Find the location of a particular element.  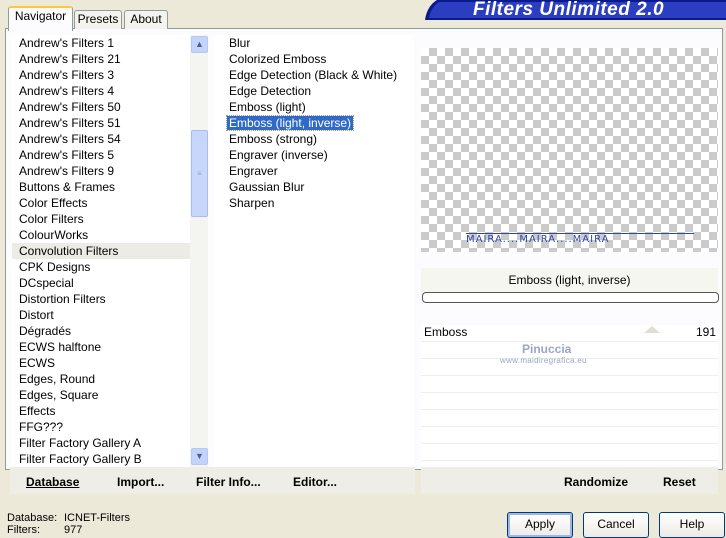

right-toolbar: Randomize Reset is located at coordinates (569, 480).